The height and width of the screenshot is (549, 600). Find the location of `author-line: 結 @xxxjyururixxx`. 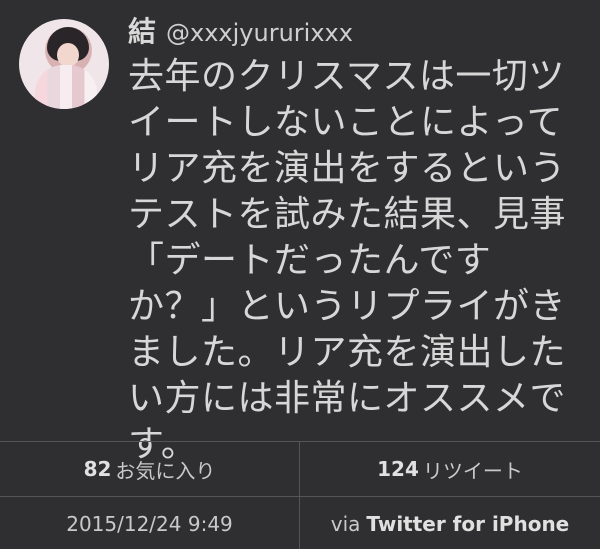

author-line: 結 @xxxjyururixxx is located at coordinates (240, 38).